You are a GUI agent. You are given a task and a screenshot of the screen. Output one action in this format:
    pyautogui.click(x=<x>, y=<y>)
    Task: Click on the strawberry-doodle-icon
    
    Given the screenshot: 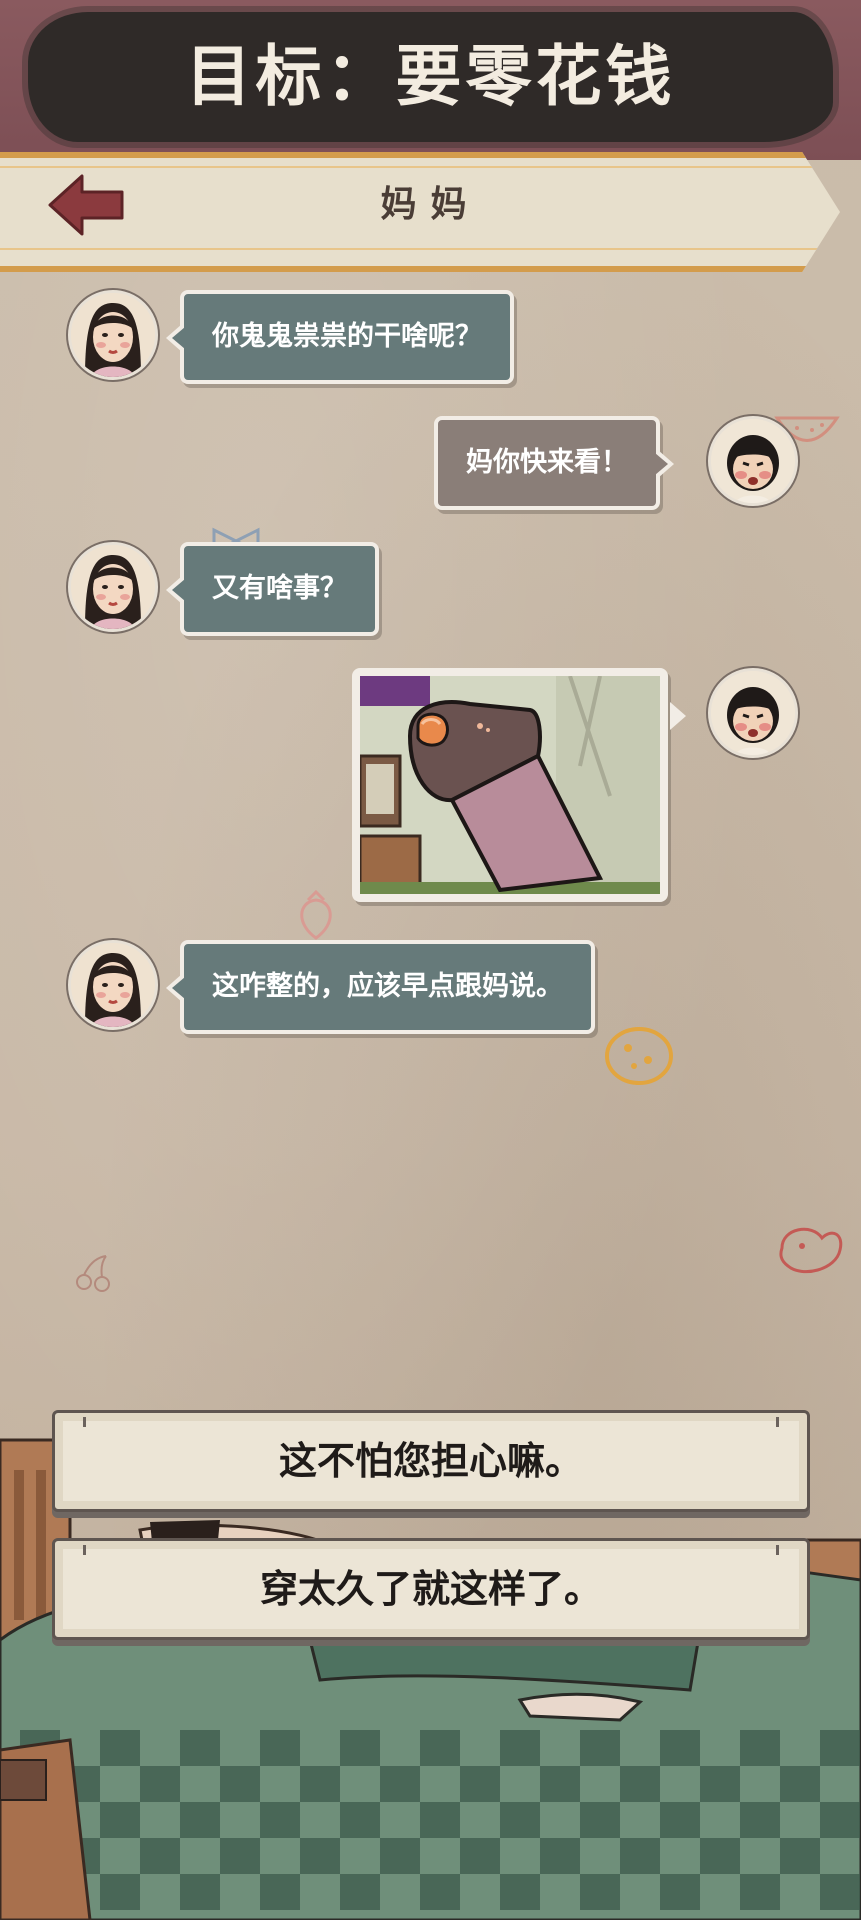 What is the action you would take?
    pyautogui.click(x=316, y=914)
    